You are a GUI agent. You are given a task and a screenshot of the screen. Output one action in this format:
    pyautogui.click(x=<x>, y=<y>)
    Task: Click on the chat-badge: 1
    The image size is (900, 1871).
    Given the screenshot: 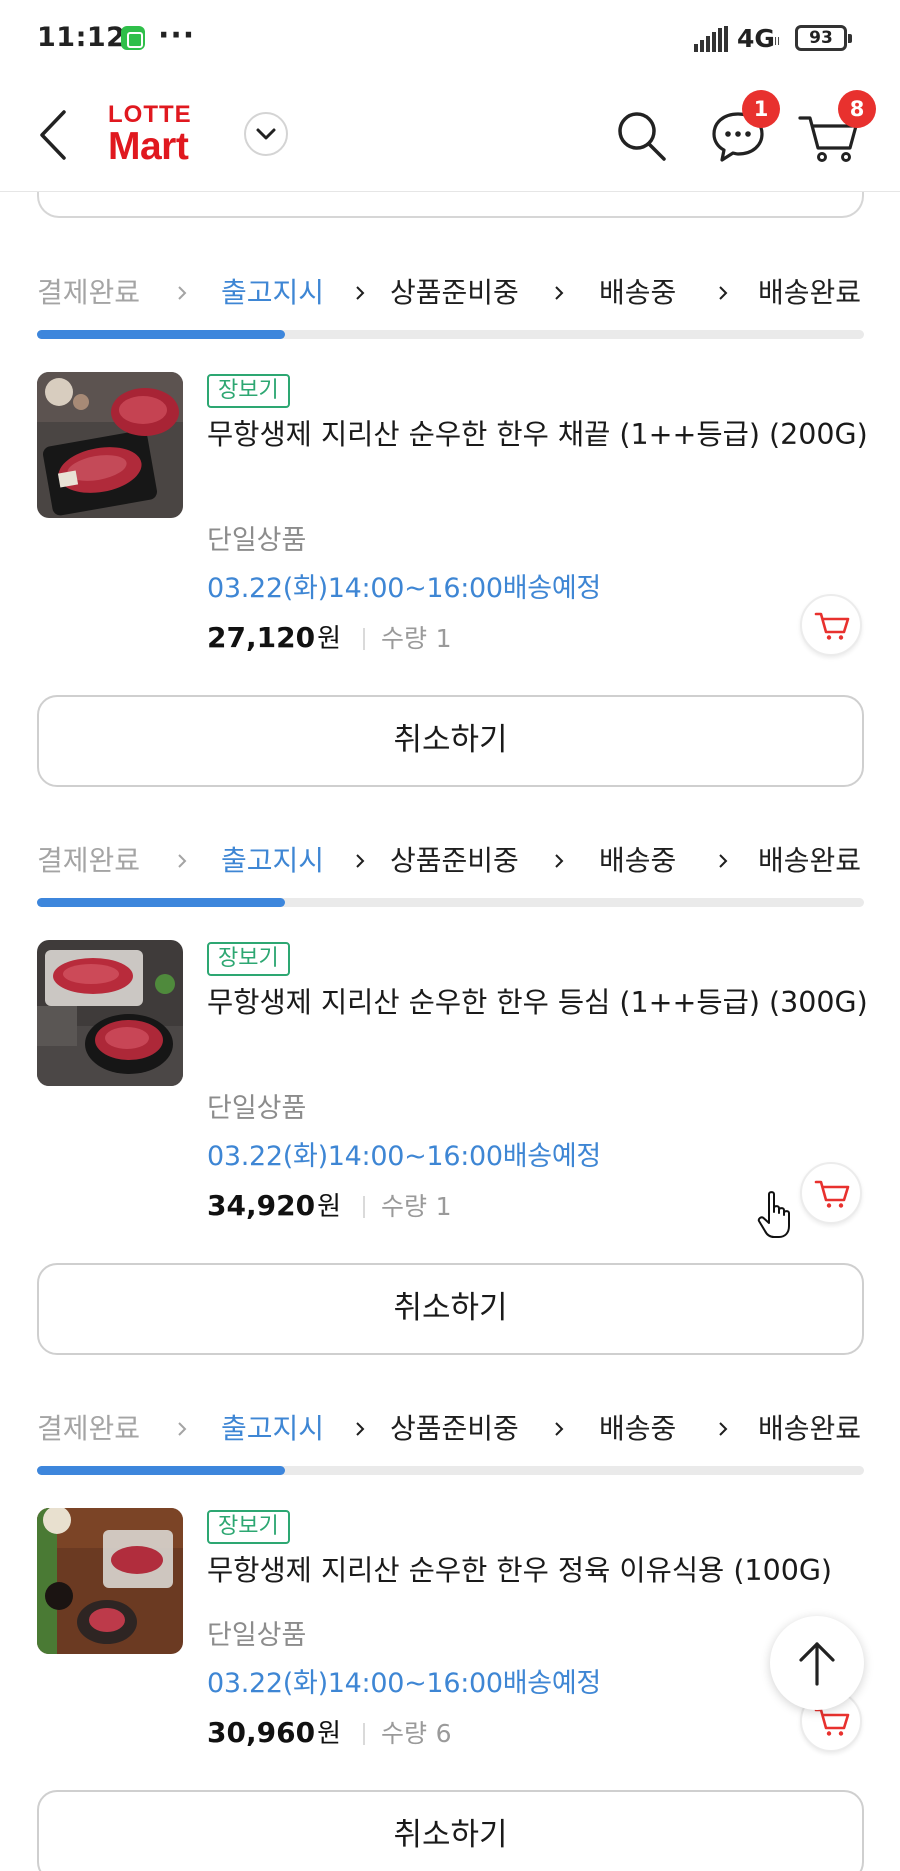 What is the action you would take?
    pyautogui.click(x=761, y=109)
    